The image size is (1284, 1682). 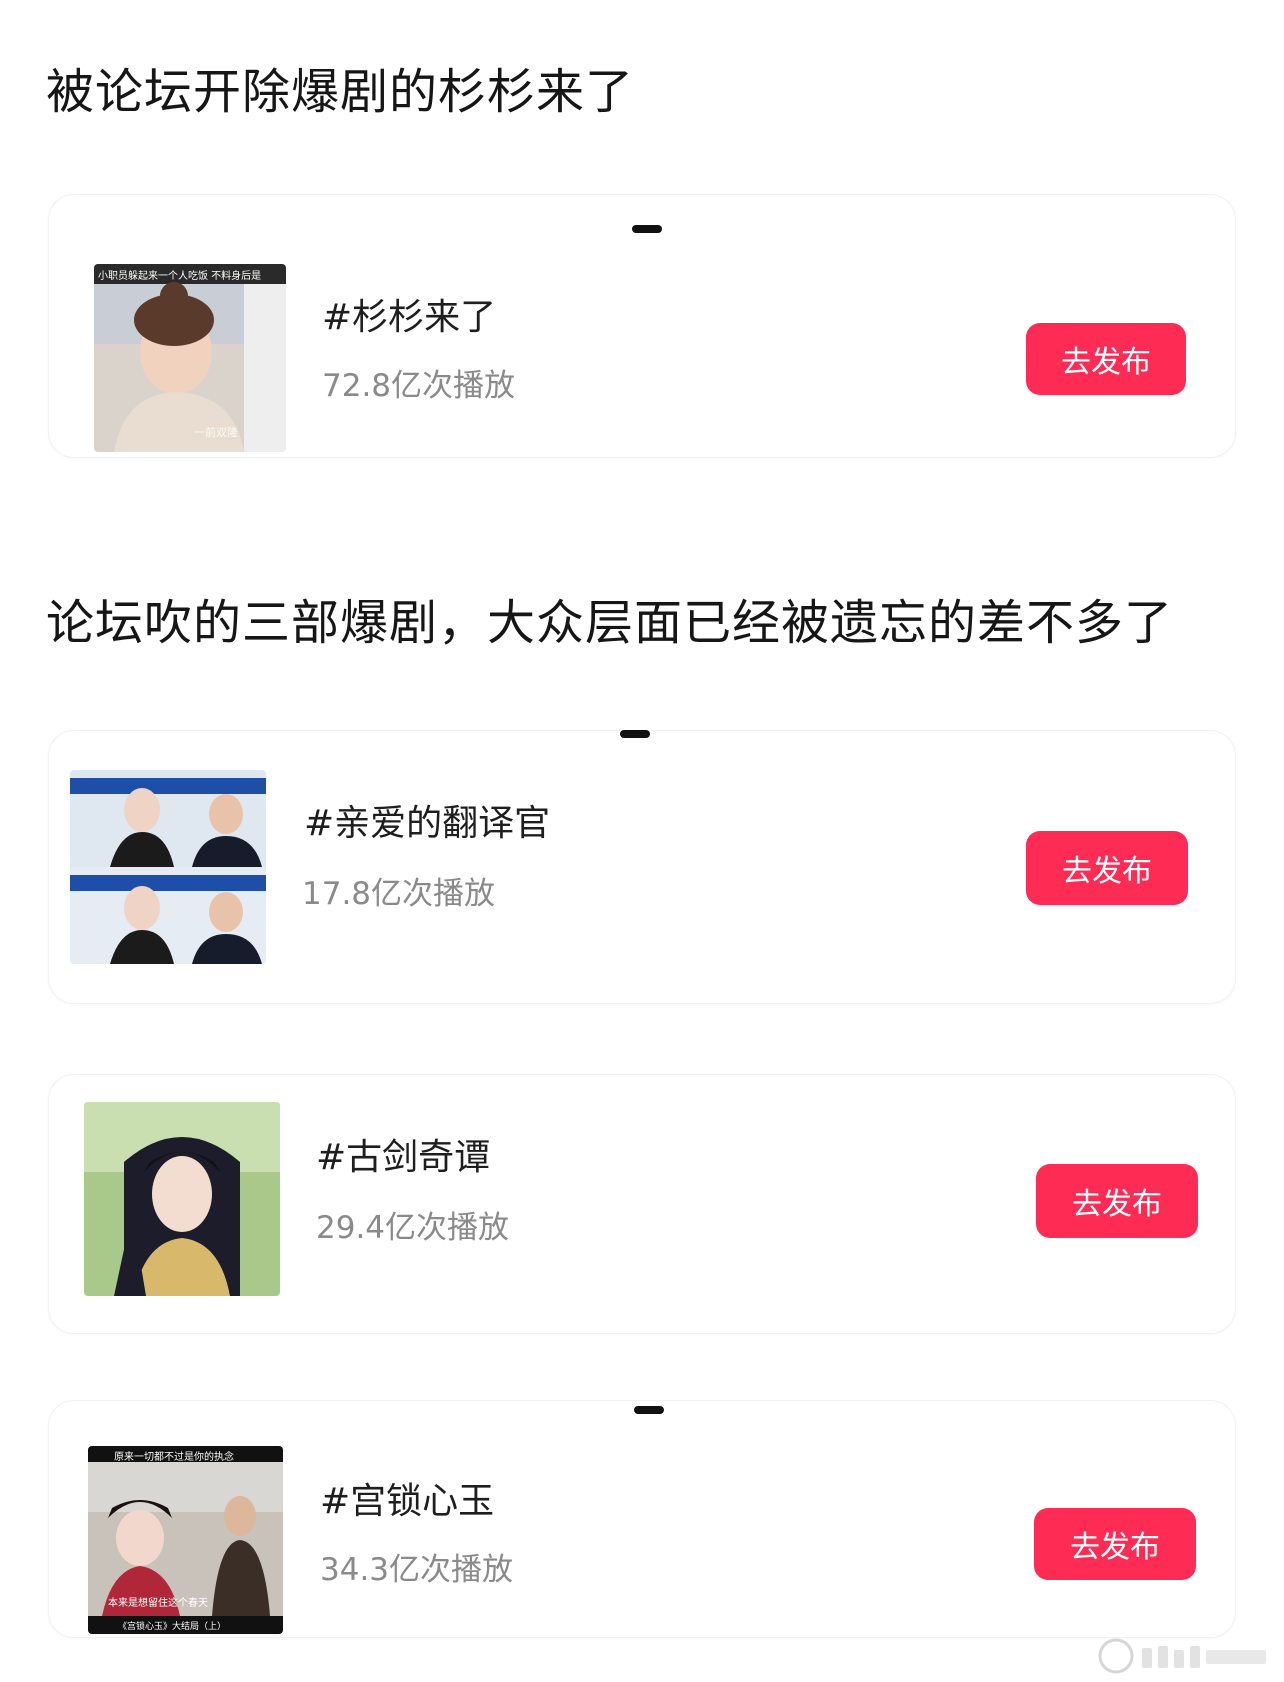 What do you see at coordinates (1117, 1201) in the screenshot?
I see `publish-button-3: 去发布` at bounding box center [1117, 1201].